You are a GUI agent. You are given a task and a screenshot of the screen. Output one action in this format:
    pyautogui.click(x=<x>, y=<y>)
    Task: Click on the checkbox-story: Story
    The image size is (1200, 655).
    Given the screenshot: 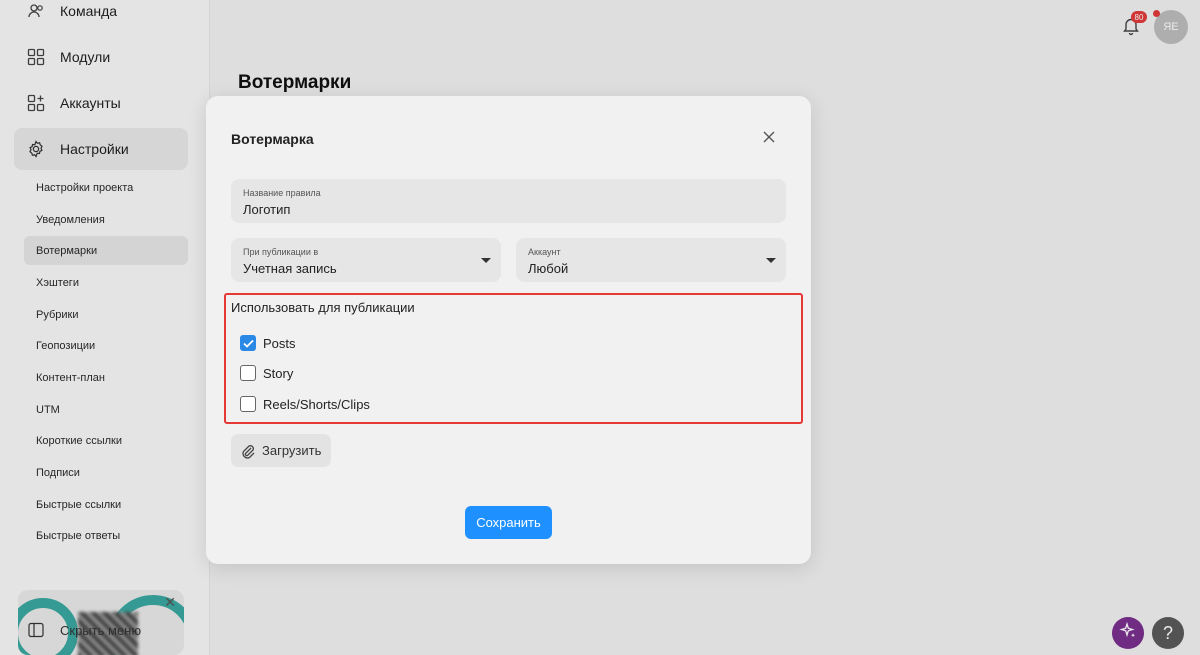 What is the action you would take?
    pyautogui.click(x=266, y=373)
    